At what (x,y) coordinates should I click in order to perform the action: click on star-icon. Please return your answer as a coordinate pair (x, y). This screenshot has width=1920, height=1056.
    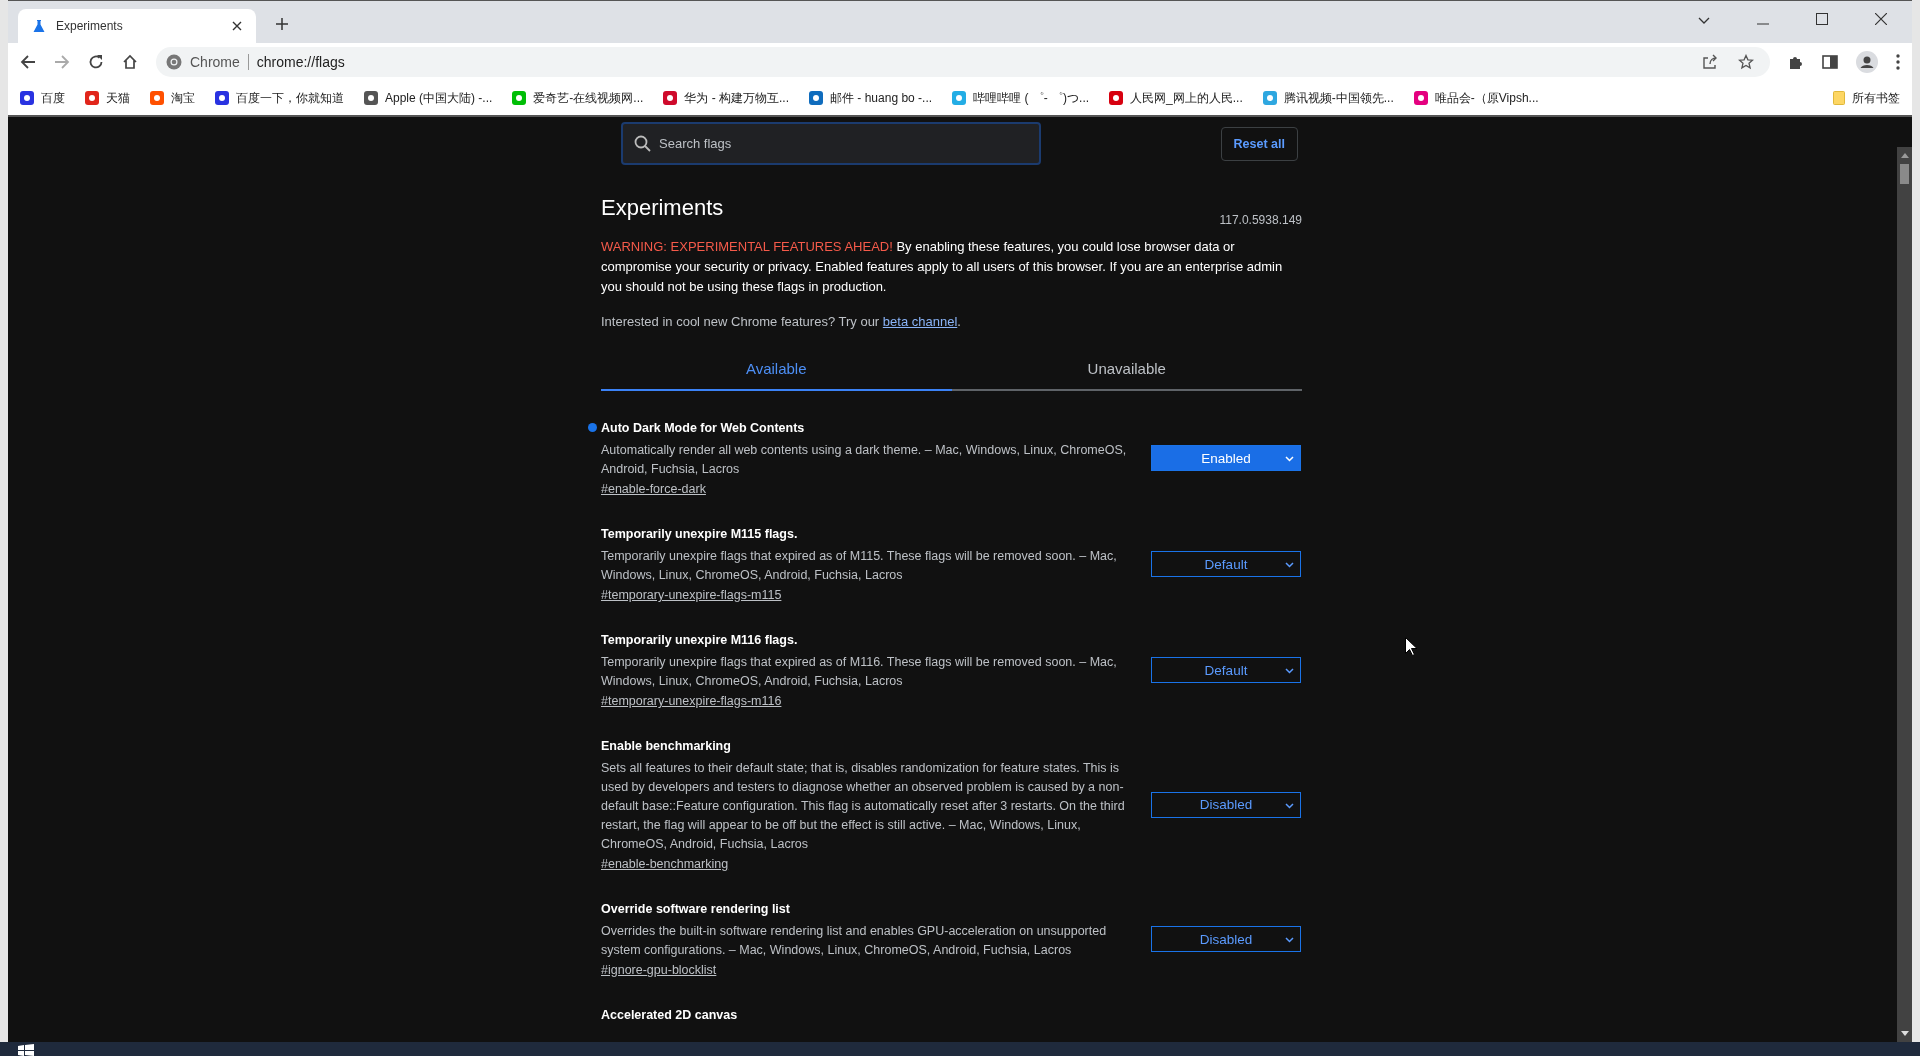
    Looking at the image, I should click on (1746, 62).